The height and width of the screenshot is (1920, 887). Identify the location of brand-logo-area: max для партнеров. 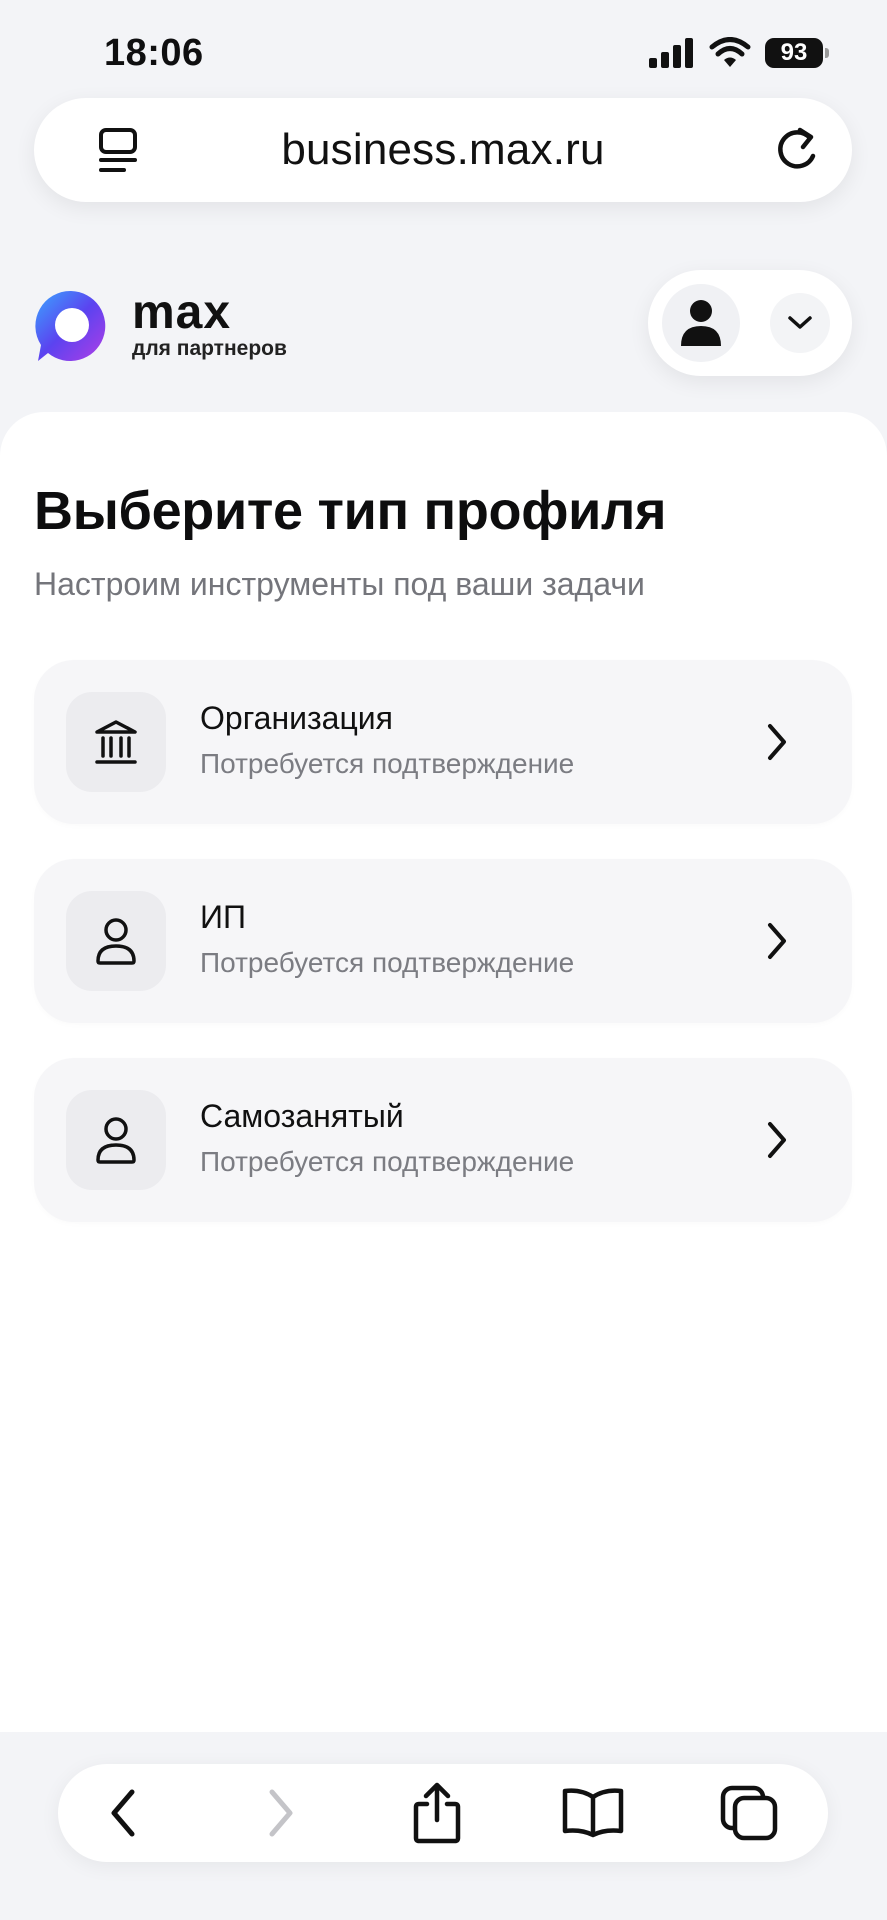
(159, 326).